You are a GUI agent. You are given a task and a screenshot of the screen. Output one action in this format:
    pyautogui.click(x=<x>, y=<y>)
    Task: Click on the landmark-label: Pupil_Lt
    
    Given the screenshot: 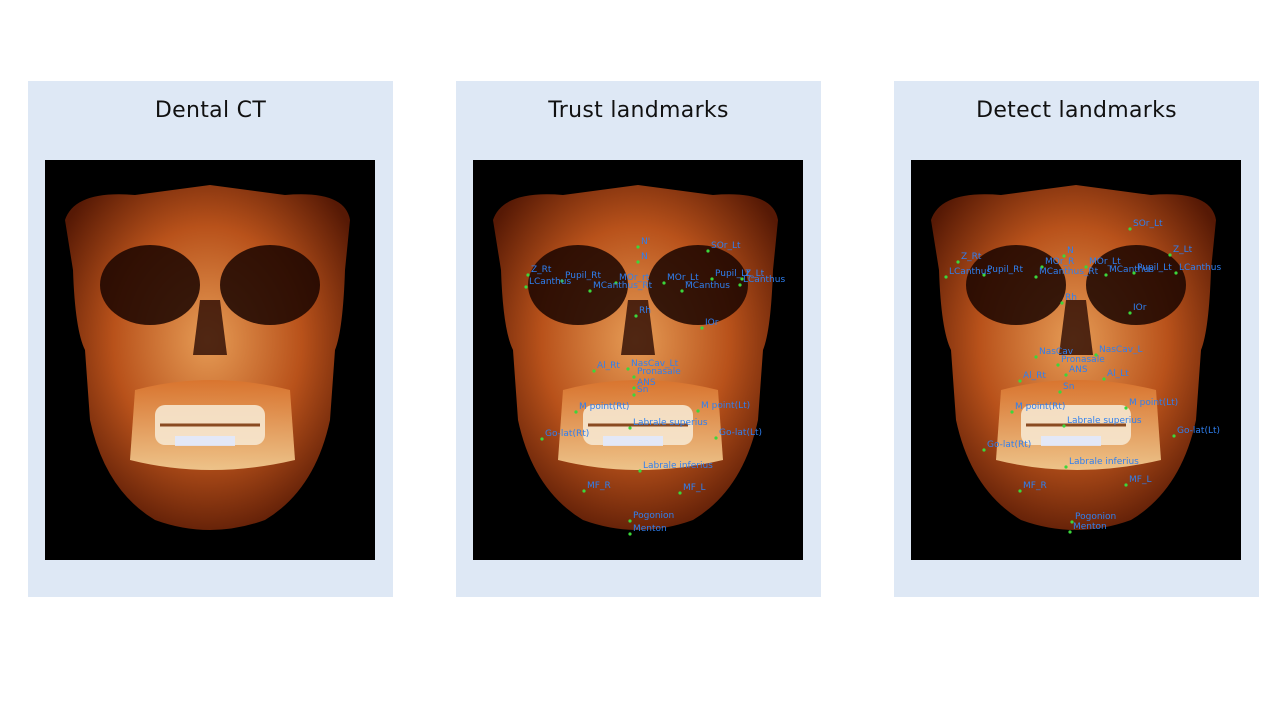 What is the action you would take?
    pyautogui.click(x=1154, y=268)
    